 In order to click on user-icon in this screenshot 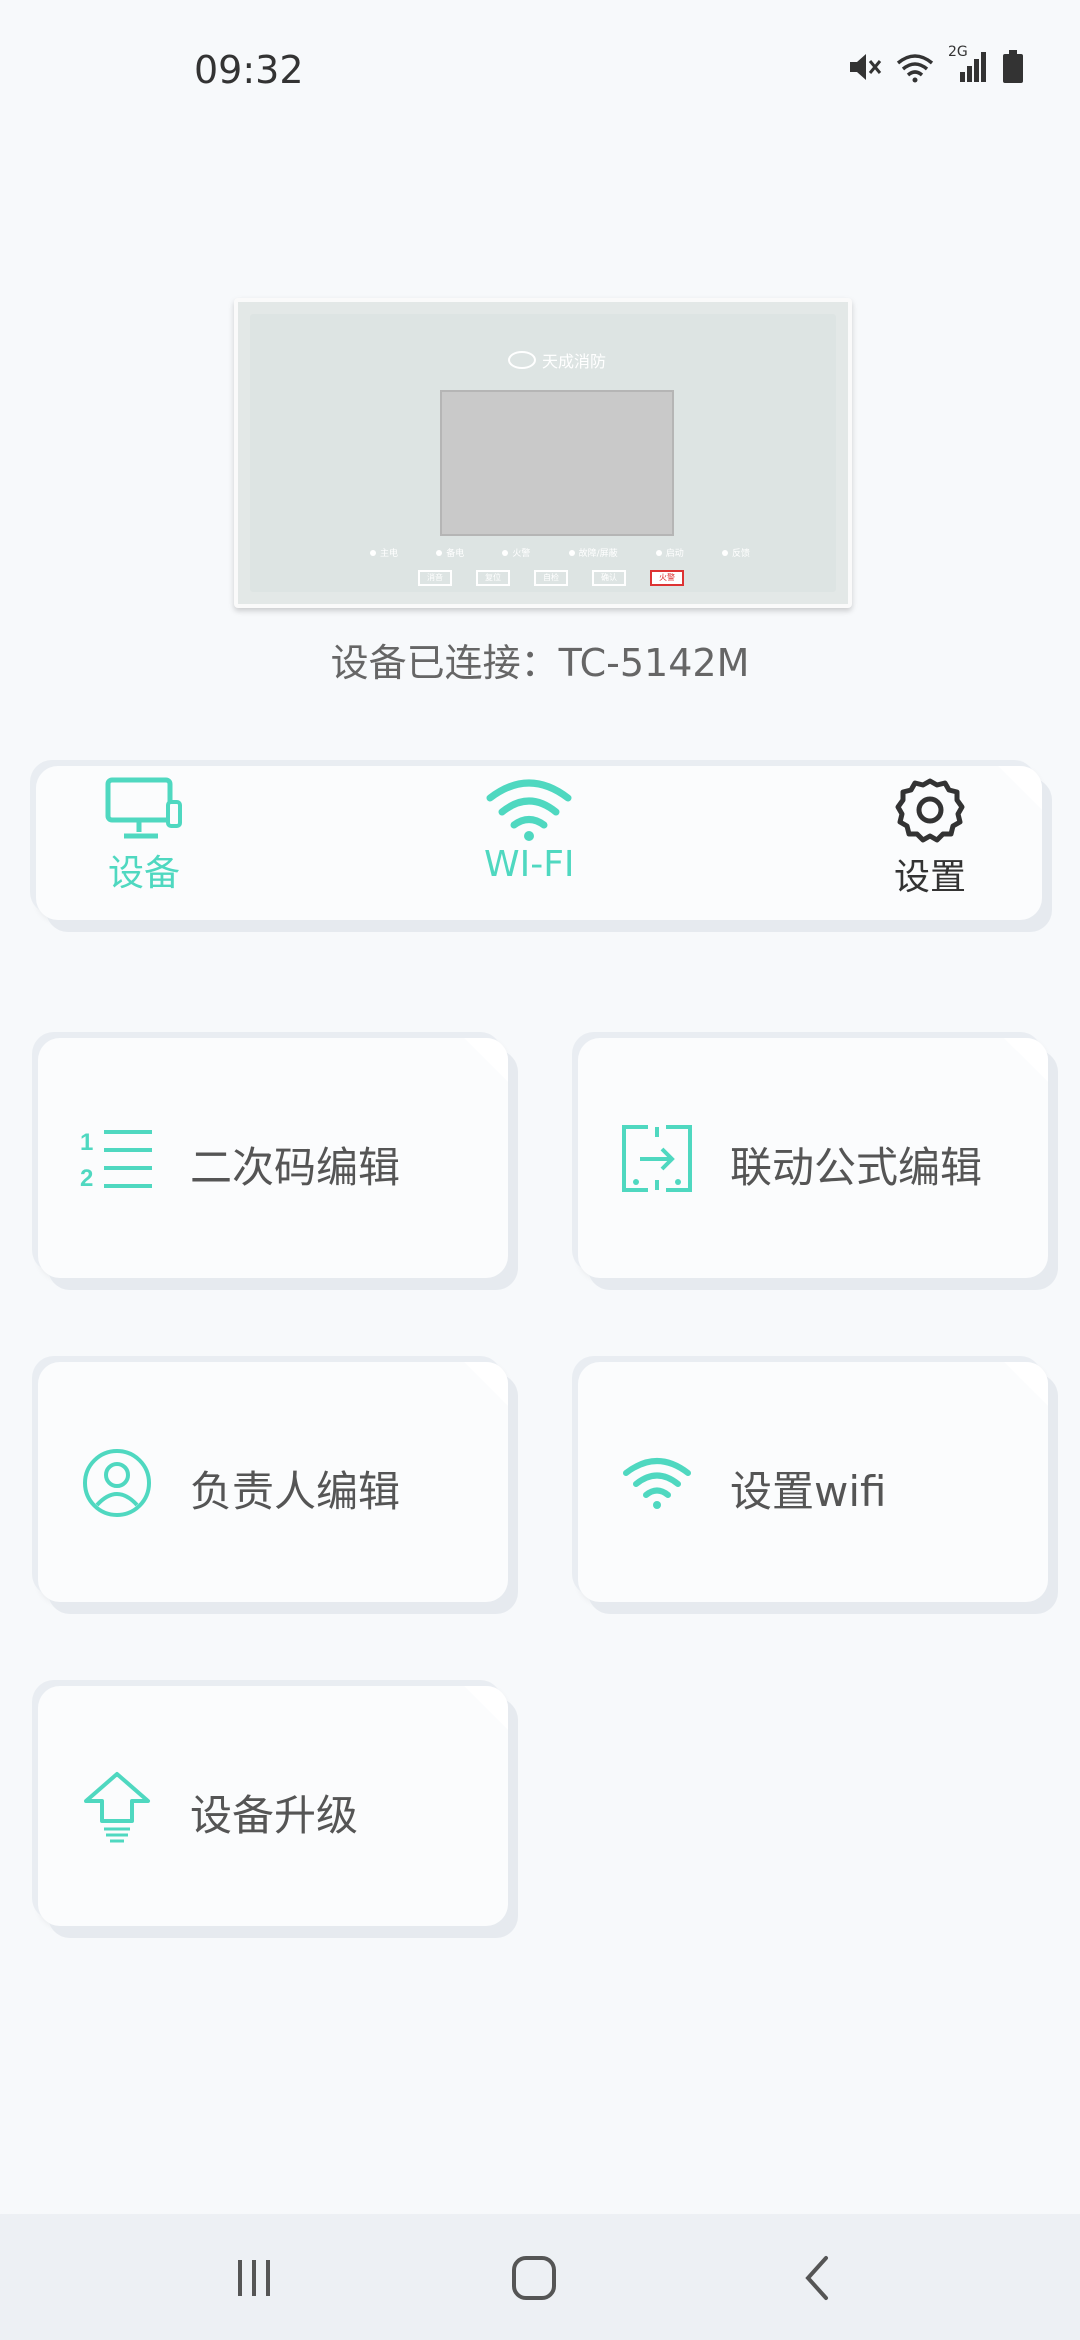, I will do `click(117, 1483)`.